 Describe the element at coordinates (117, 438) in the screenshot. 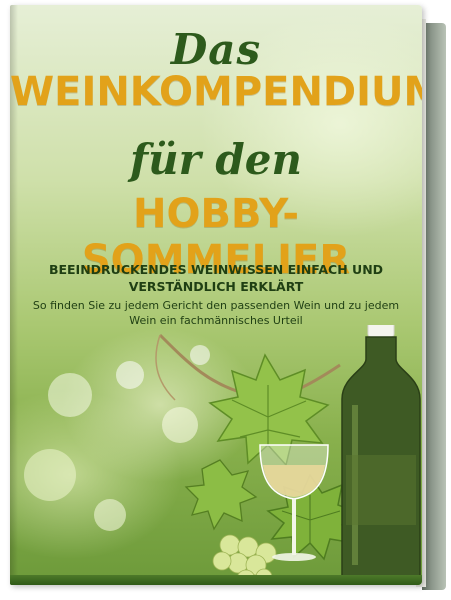

I see `bokeh-lights` at that location.